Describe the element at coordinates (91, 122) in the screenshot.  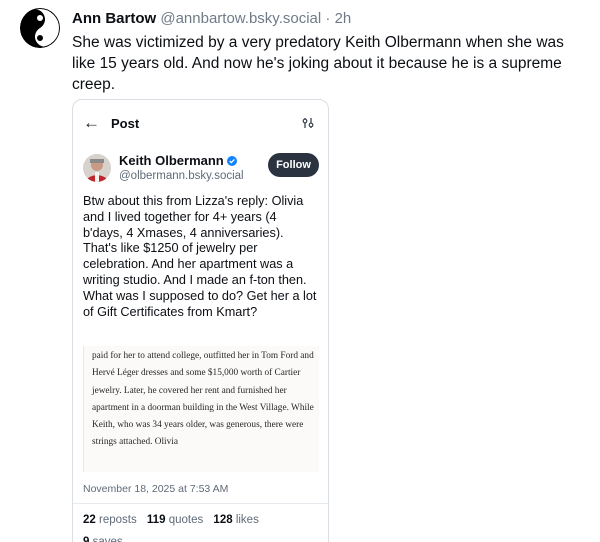
I see `arrow-left-icon: ←` at that location.